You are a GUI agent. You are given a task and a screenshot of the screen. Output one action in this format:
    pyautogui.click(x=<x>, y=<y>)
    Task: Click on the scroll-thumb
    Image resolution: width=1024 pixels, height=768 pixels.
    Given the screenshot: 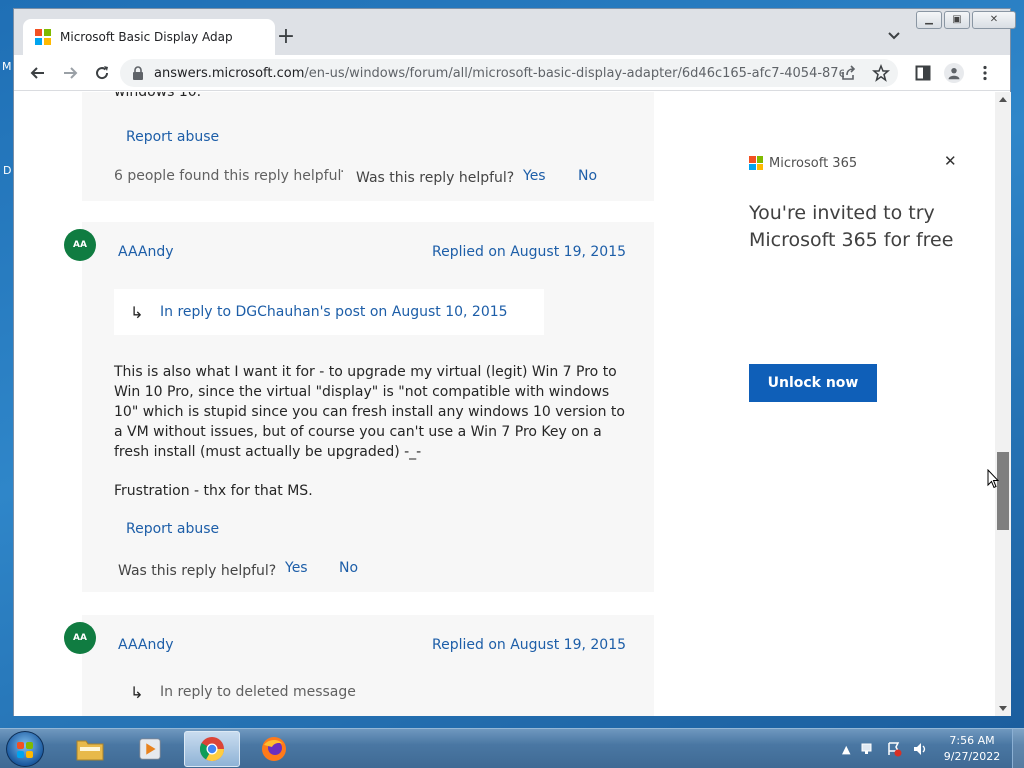 What is the action you would take?
    pyautogui.click(x=1003, y=491)
    